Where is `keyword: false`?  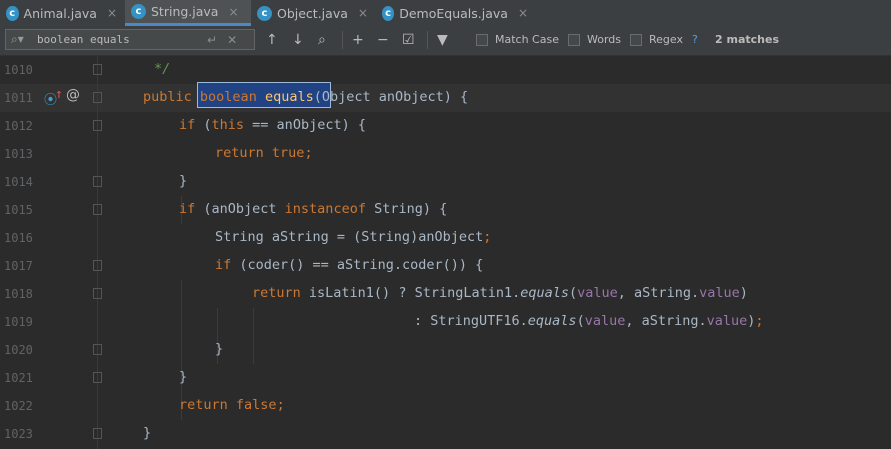 keyword: false is located at coordinates (256, 405).